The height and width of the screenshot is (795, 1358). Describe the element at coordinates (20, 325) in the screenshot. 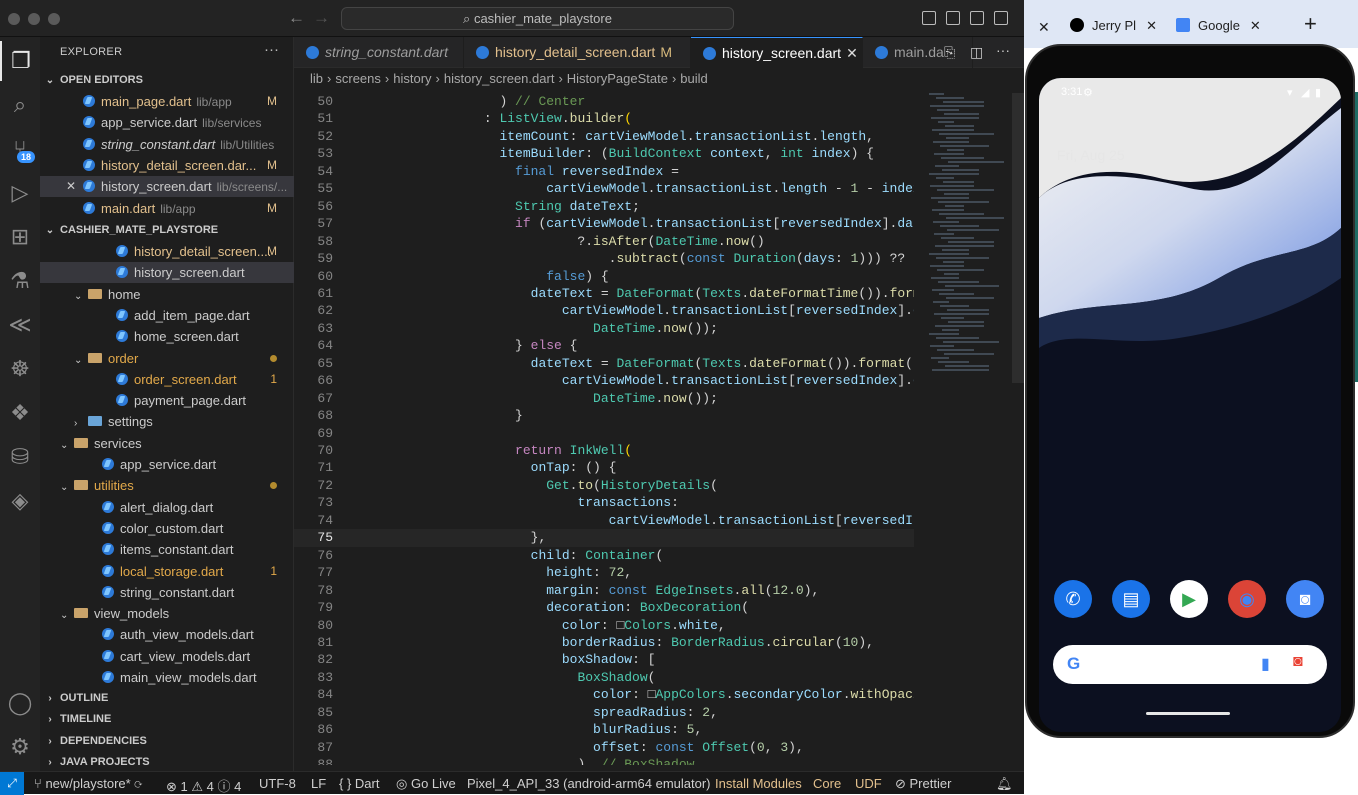

I see `flutter-icon: ≪` at that location.